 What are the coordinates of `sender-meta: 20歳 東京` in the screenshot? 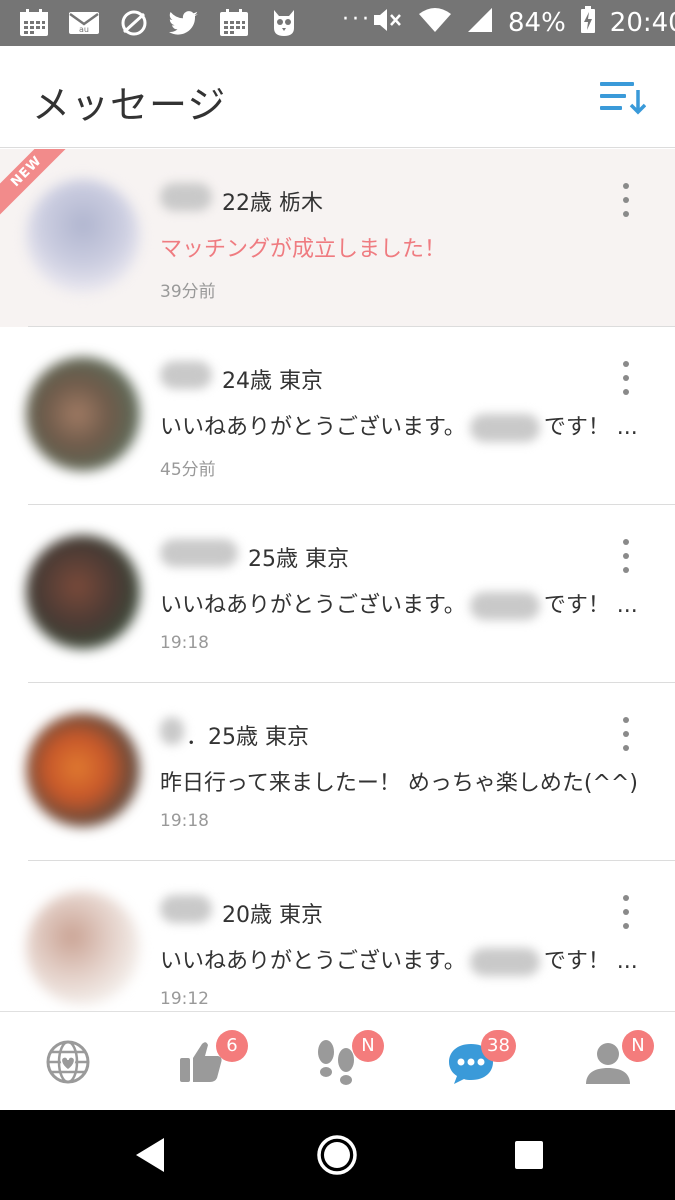 It's located at (272, 915).